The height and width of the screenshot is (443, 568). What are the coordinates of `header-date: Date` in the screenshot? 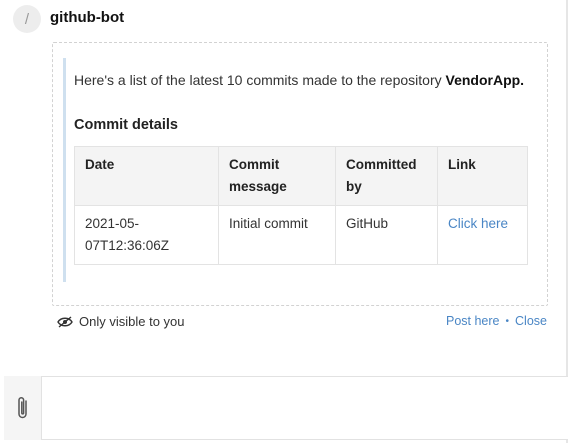 It's located at (146, 176).